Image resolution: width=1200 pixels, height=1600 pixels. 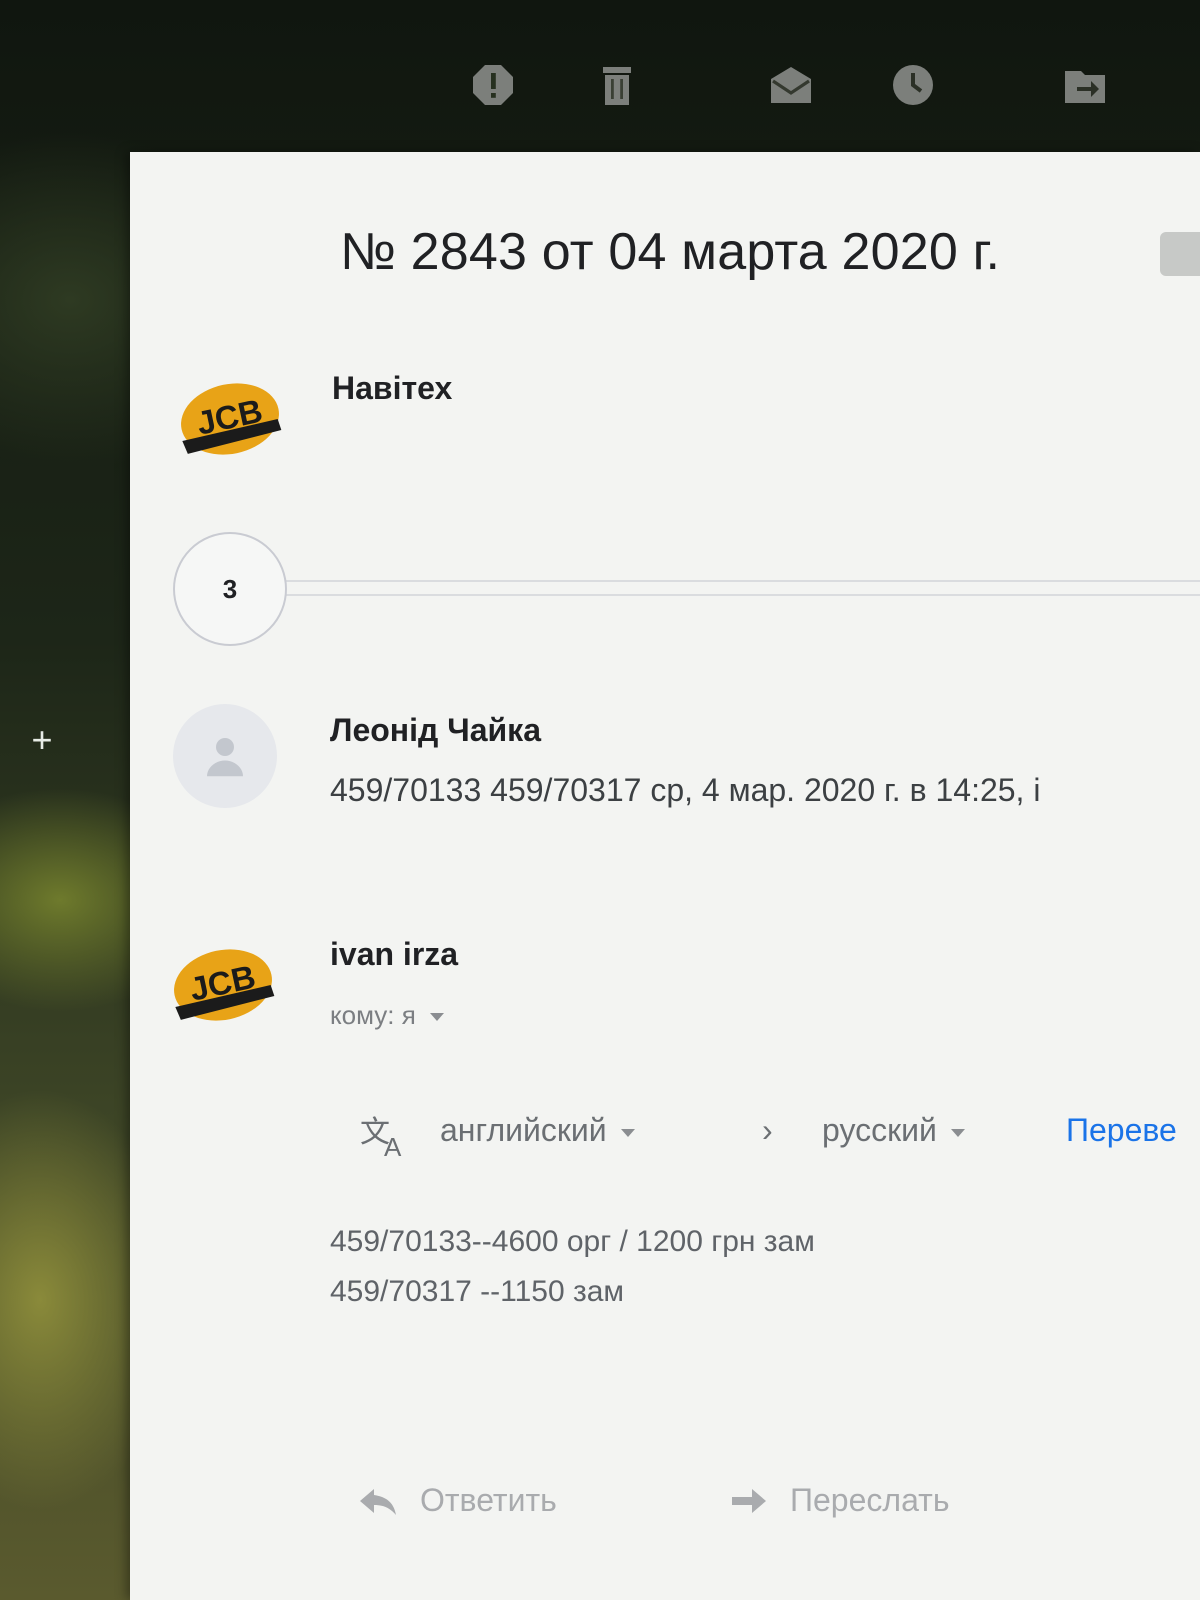 I want to click on forward-icon, so click(x=749, y=1500).